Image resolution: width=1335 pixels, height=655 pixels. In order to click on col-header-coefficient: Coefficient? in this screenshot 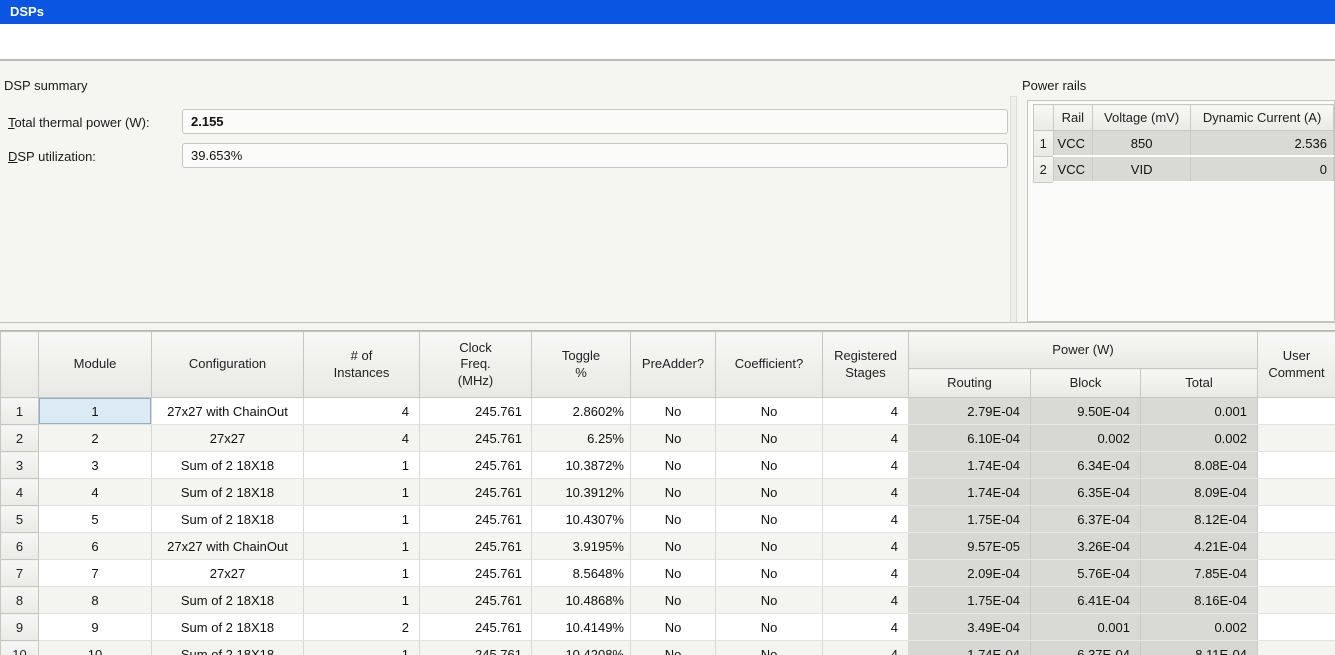, I will do `click(769, 365)`.